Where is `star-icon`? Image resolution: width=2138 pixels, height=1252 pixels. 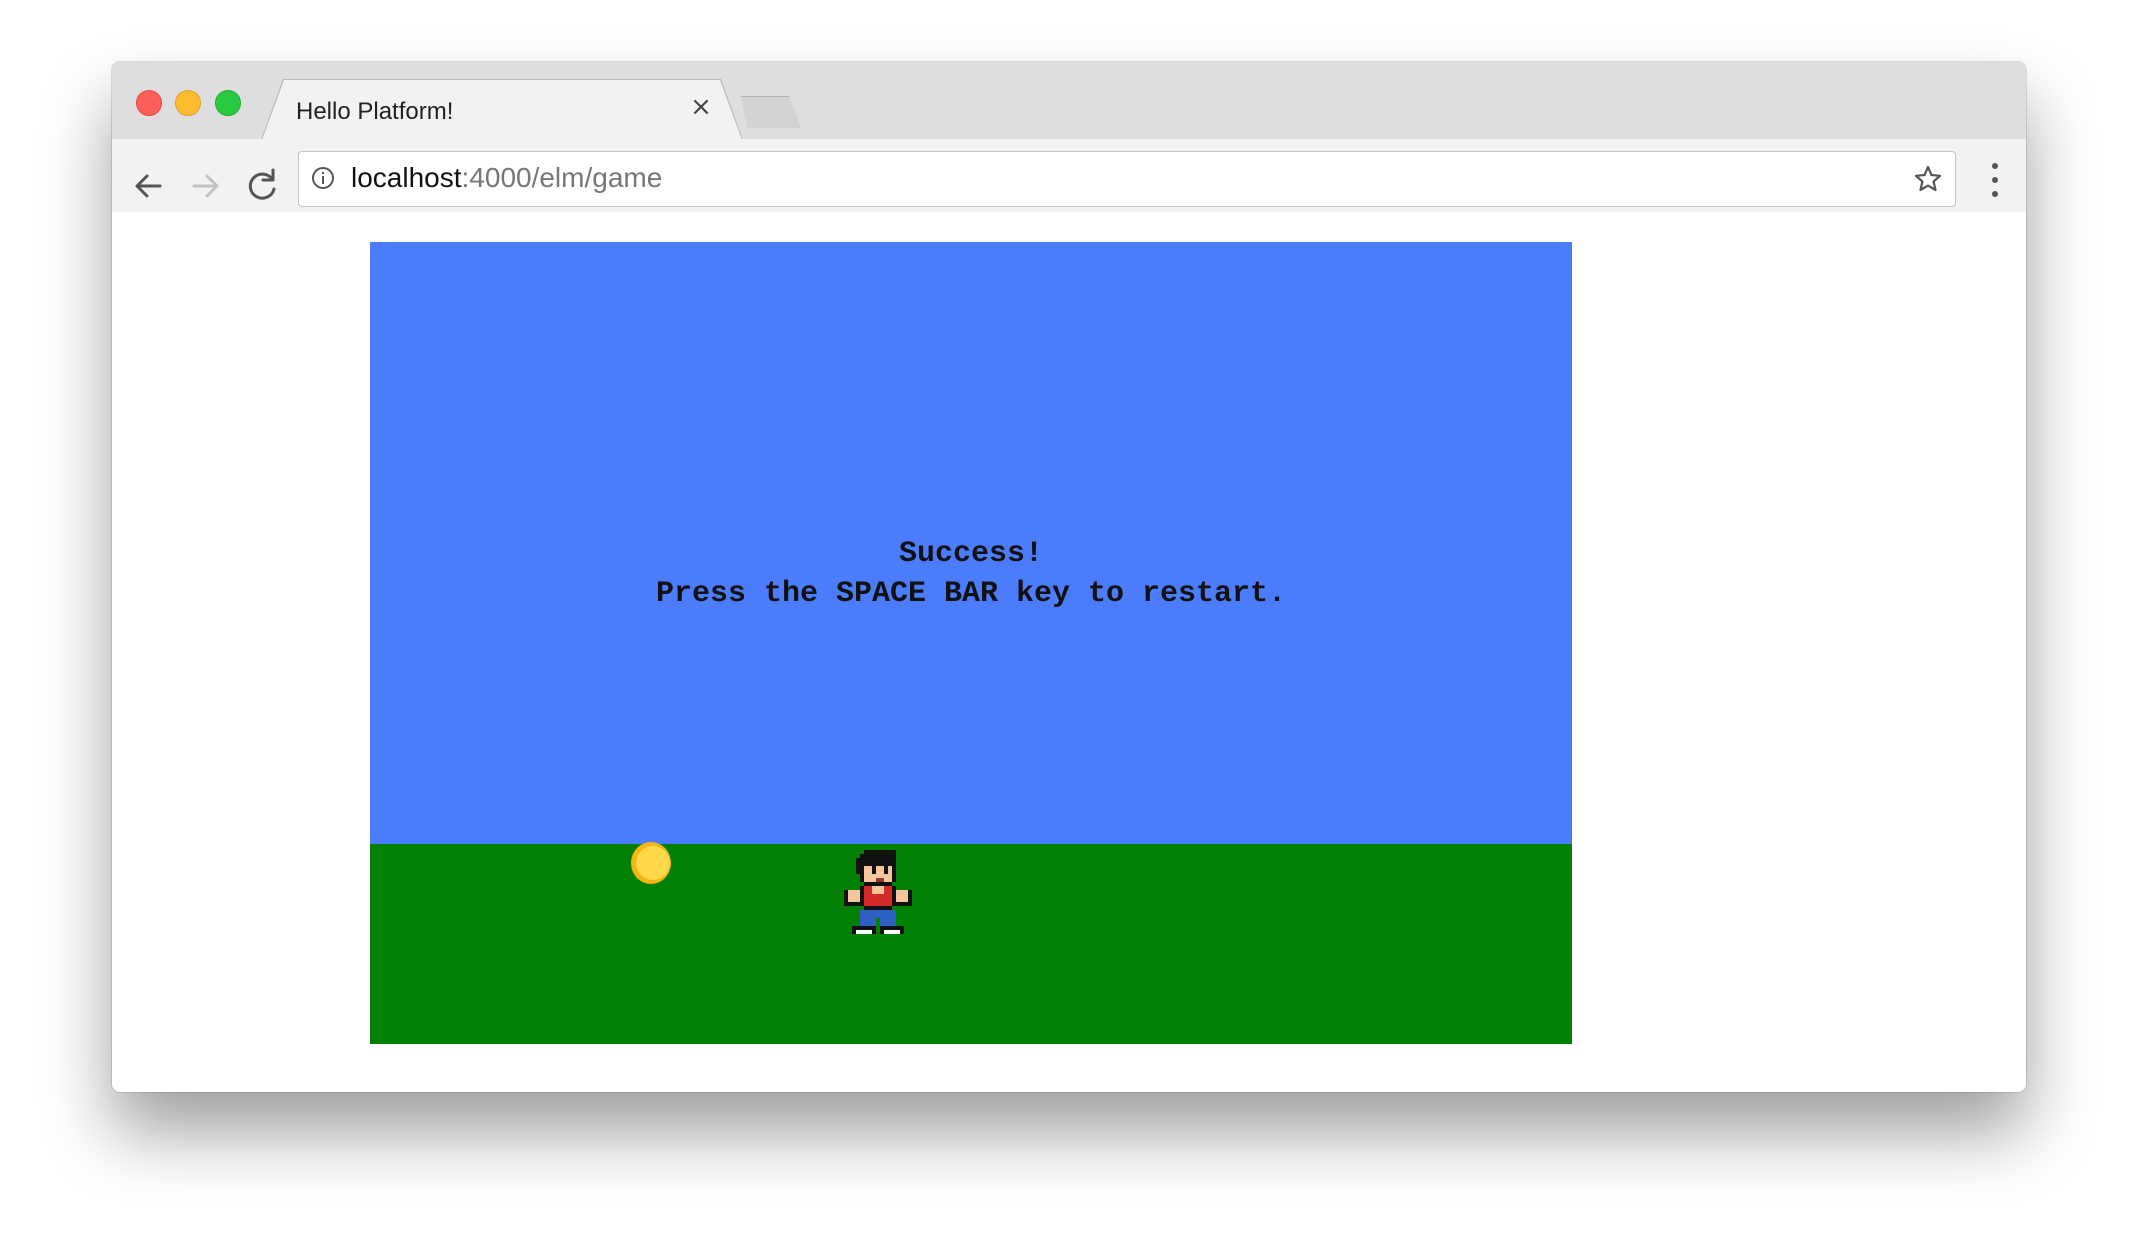
star-icon is located at coordinates (1928, 179).